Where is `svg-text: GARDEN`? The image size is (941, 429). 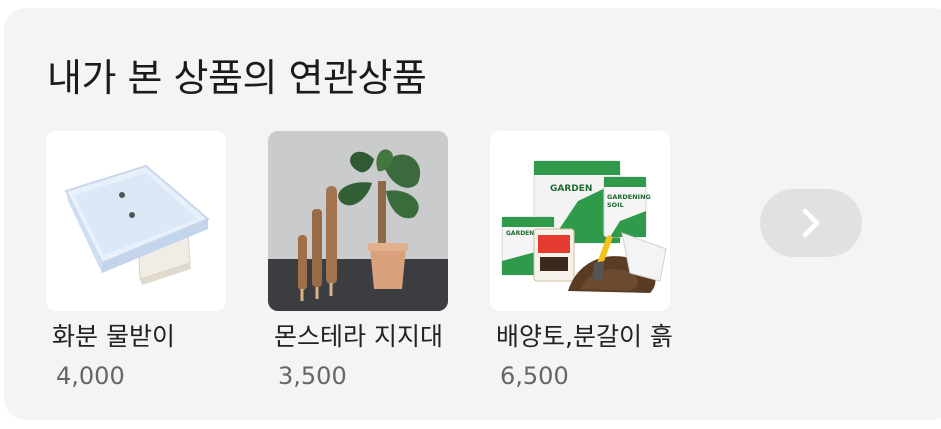 svg-text: GARDEN is located at coordinates (571, 189).